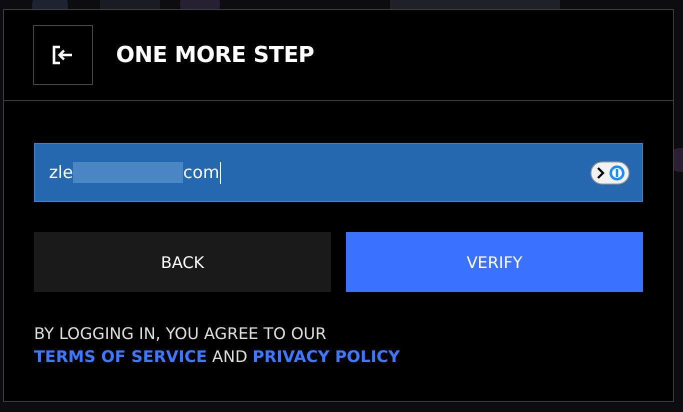 Image resolution: width=683 pixels, height=412 pixels. I want to click on agreement-text: BY LOGGING IN, YOU AGREE TO OUR TERMS OF SERVICE AND PRIVACY POLICY, so click(217, 345).